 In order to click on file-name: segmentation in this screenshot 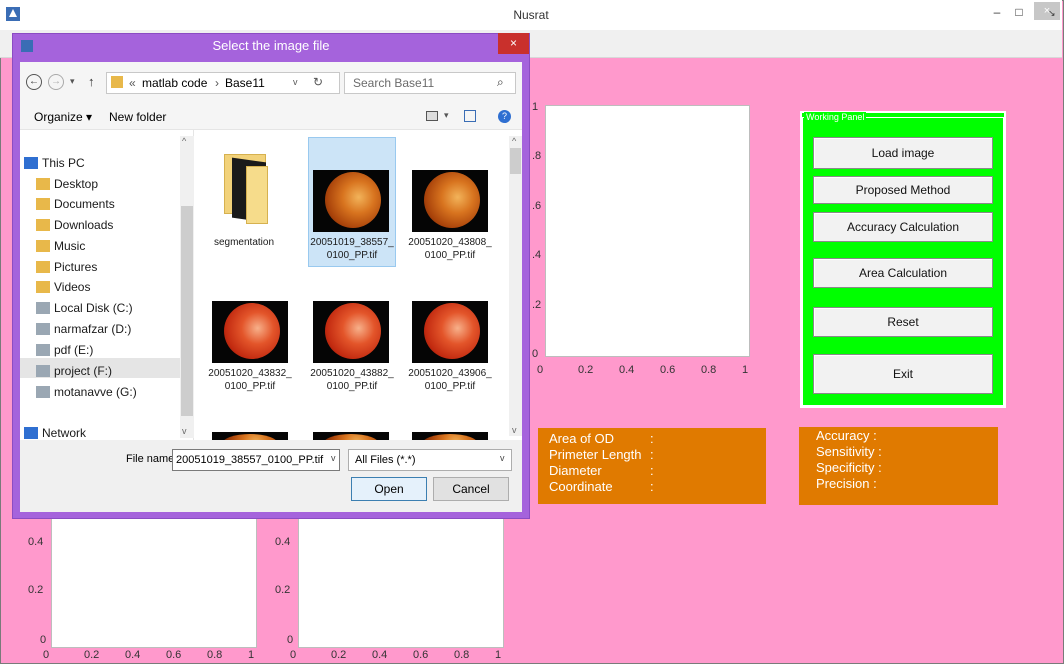, I will do `click(244, 243)`.